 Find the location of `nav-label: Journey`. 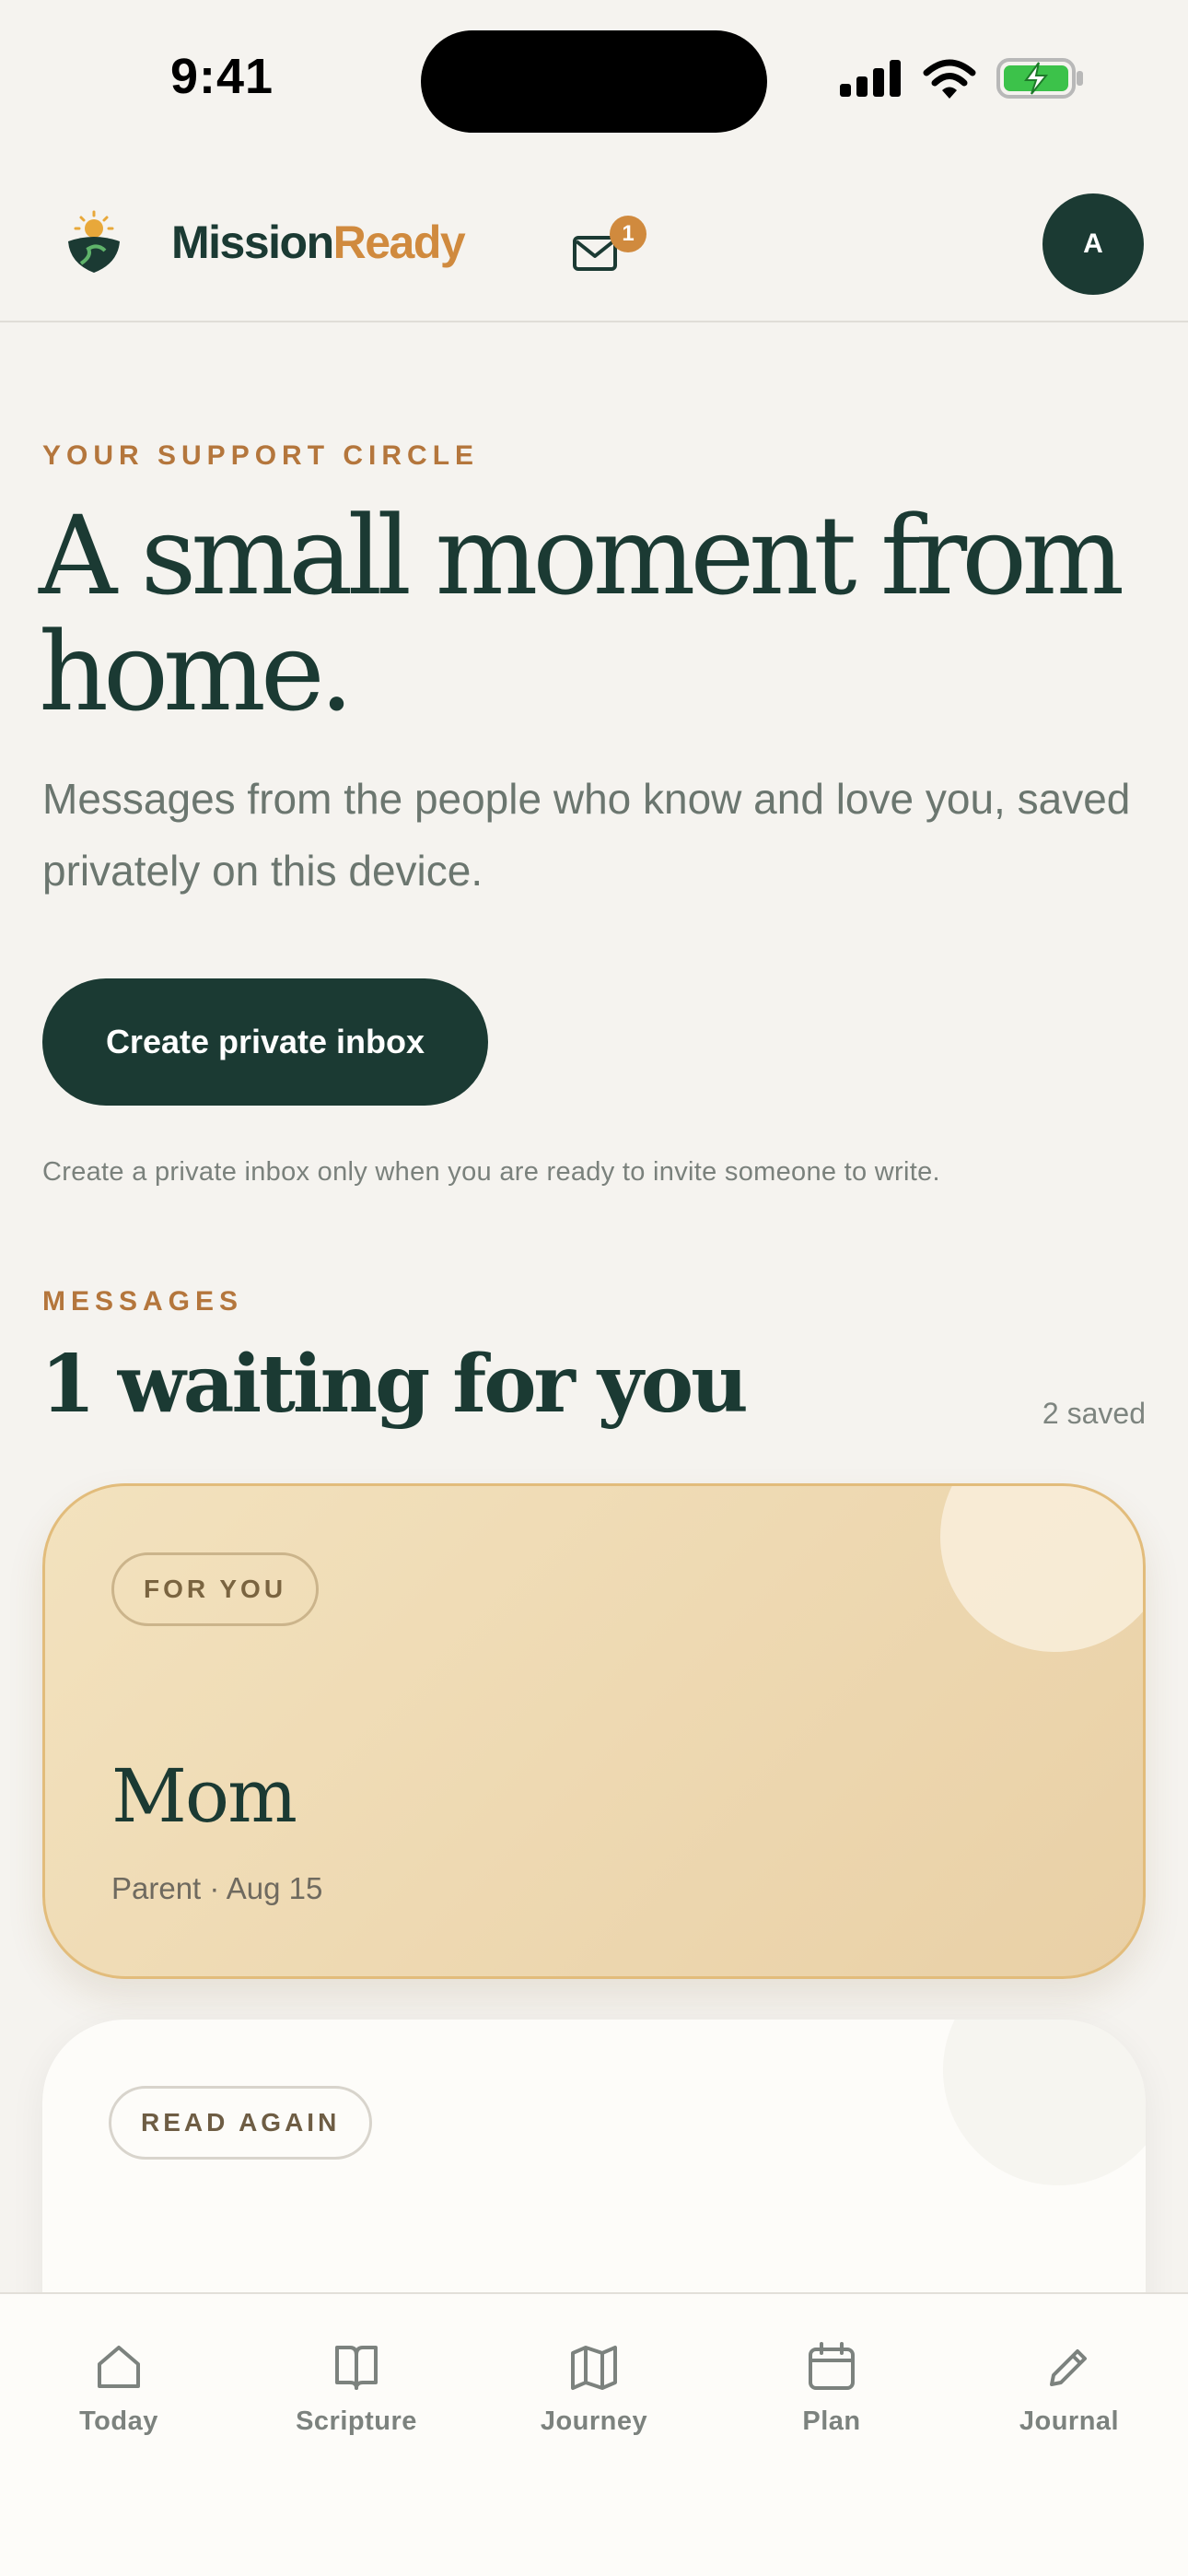

nav-label: Journey is located at coordinates (594, 2421).